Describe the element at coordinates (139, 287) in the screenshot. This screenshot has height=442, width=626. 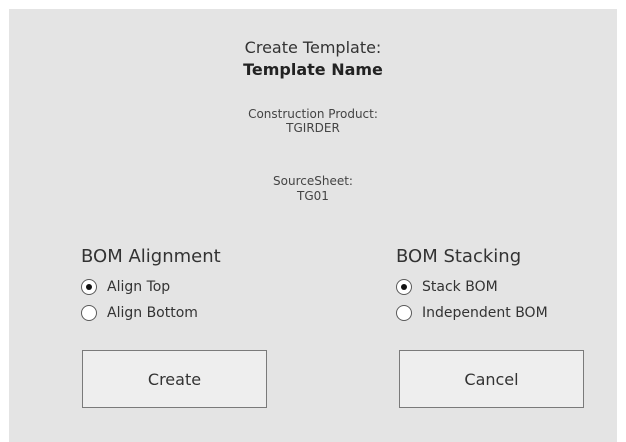
I see `radio-label: Align Top` at that location.